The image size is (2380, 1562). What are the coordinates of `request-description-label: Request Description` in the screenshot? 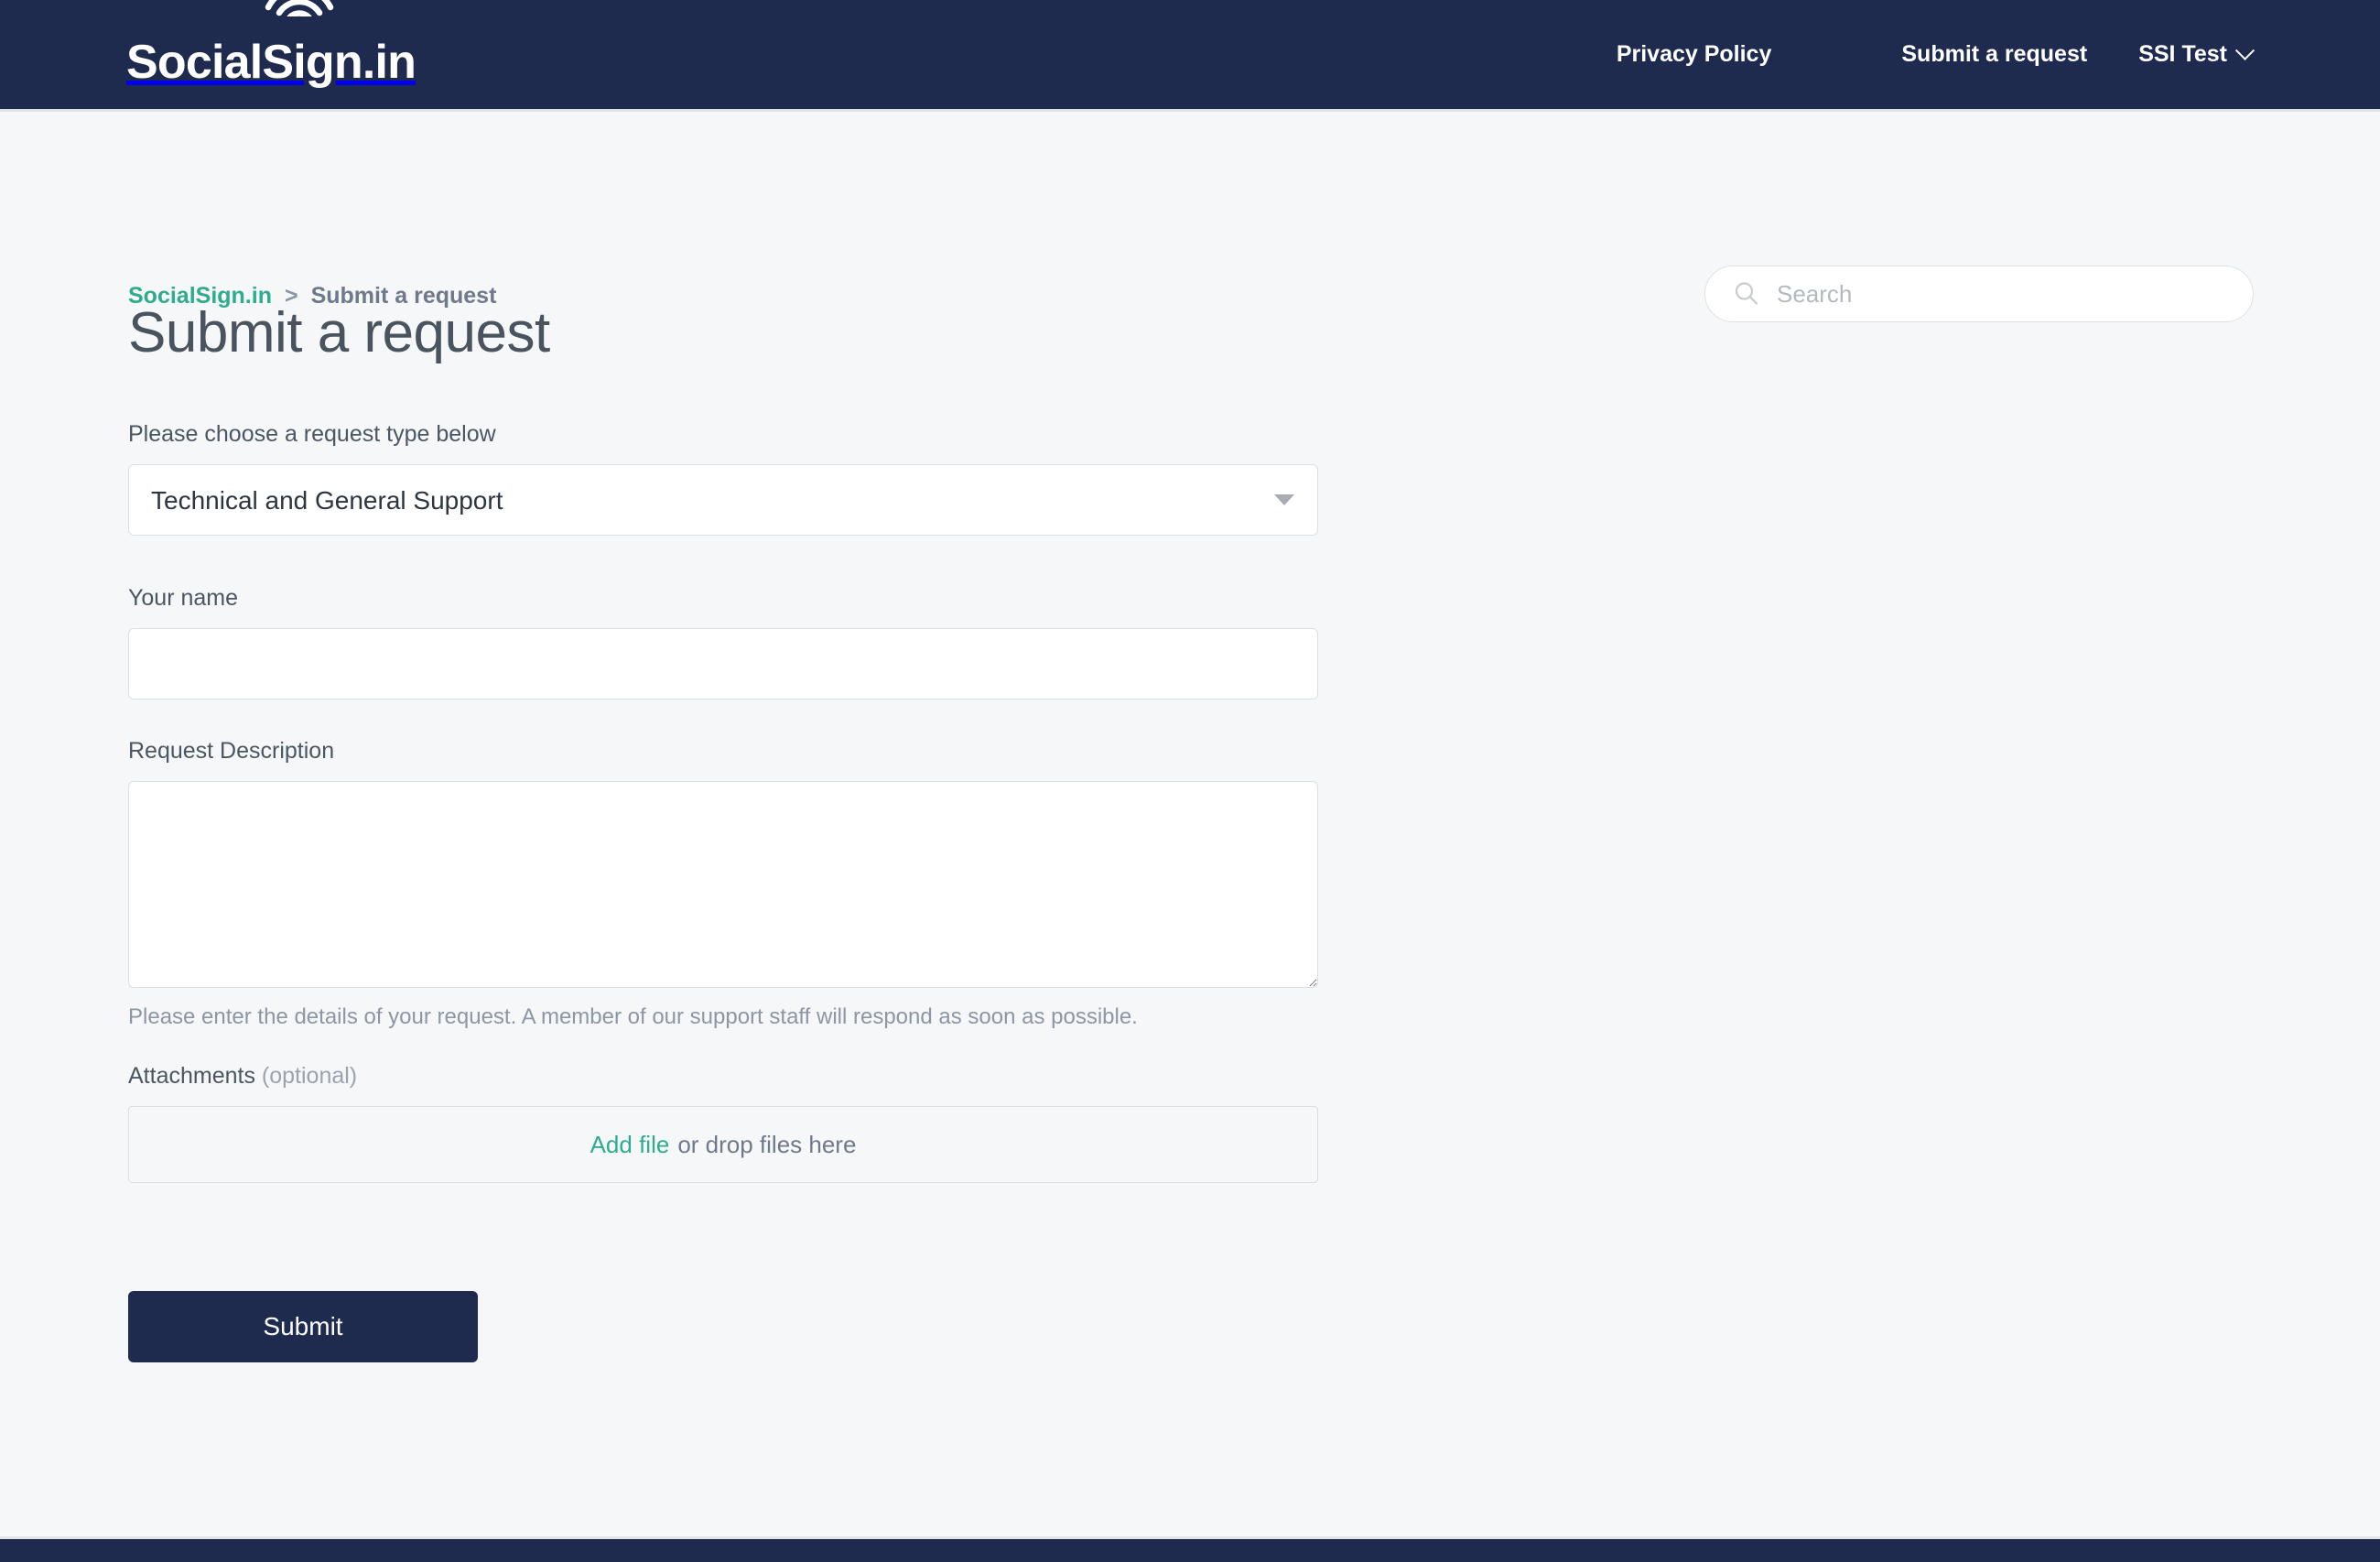 It's located at (231, 751).